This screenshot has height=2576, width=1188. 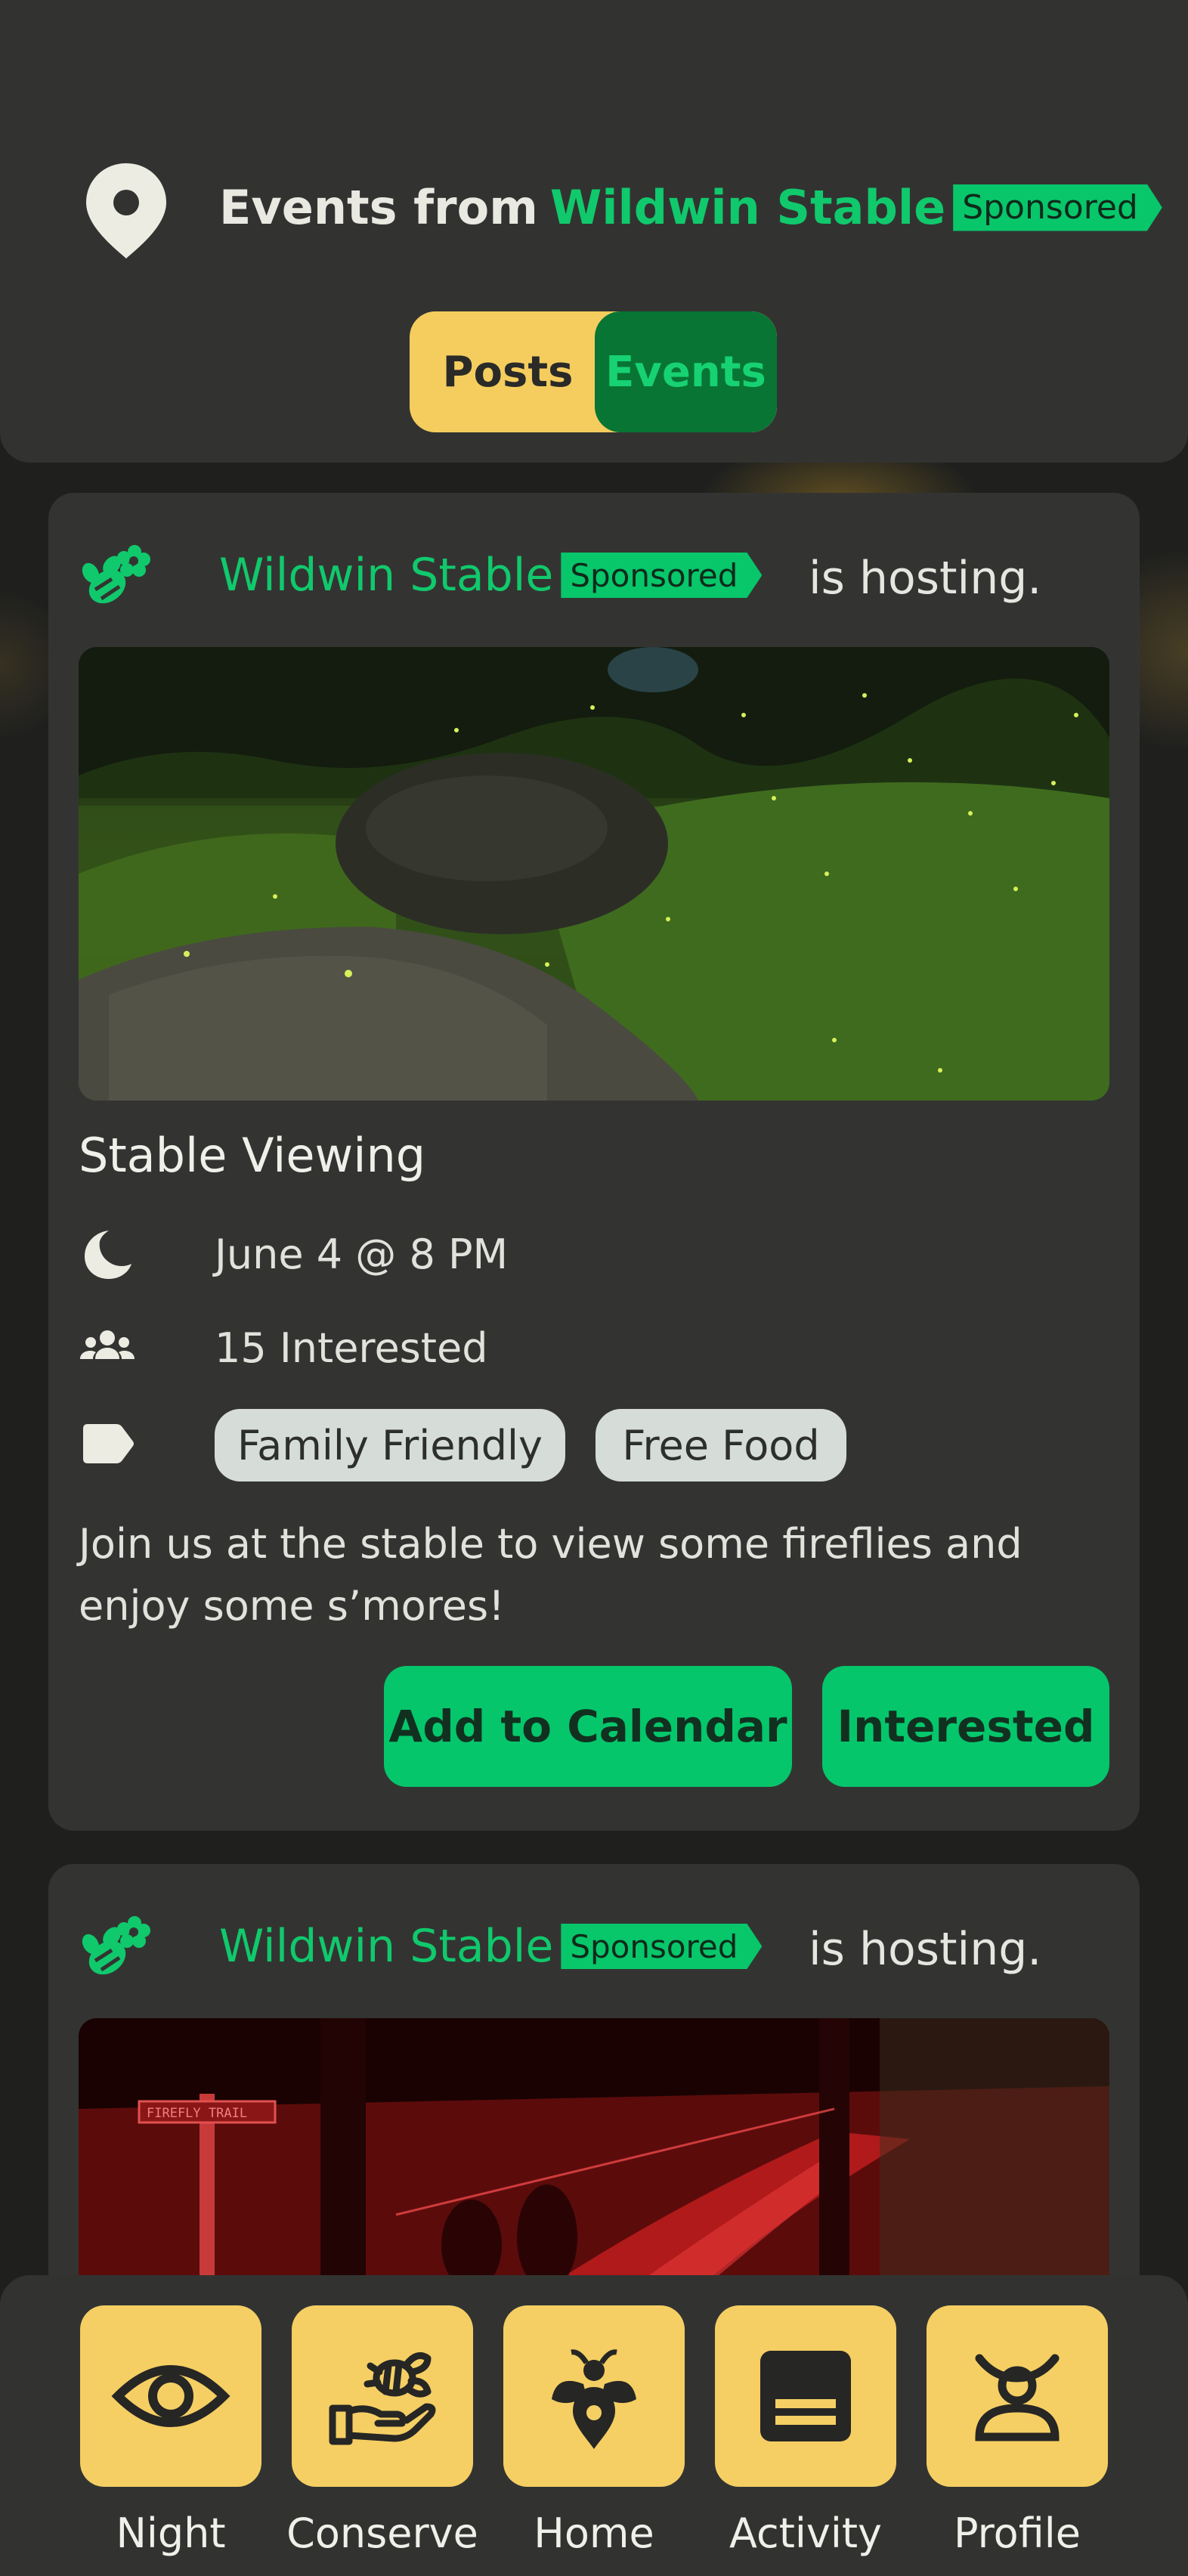 I want to click on moon-icon, so click(x=108, y=1255).